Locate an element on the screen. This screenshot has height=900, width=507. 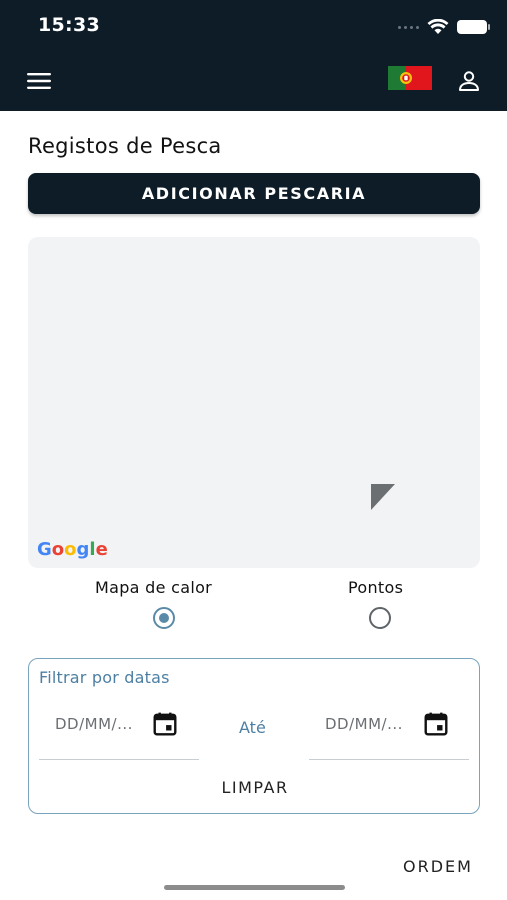
home-indicator is located at coordinates (254, 887).